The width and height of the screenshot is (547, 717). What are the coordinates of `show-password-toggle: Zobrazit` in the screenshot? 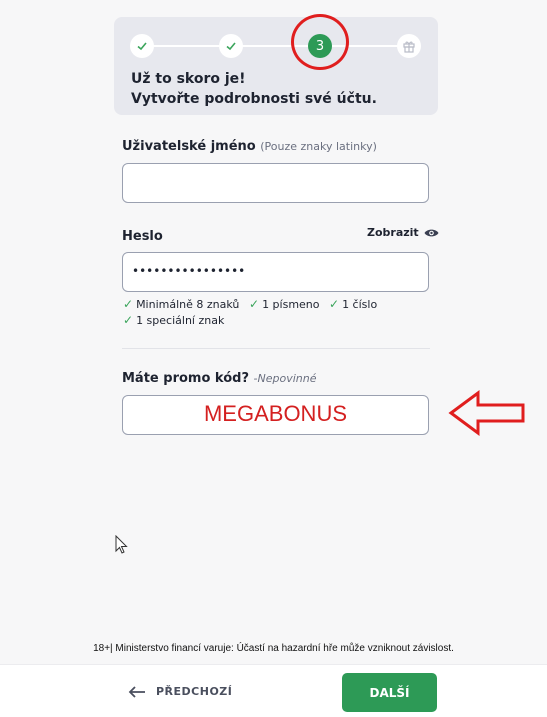 It's located at (403, 232).